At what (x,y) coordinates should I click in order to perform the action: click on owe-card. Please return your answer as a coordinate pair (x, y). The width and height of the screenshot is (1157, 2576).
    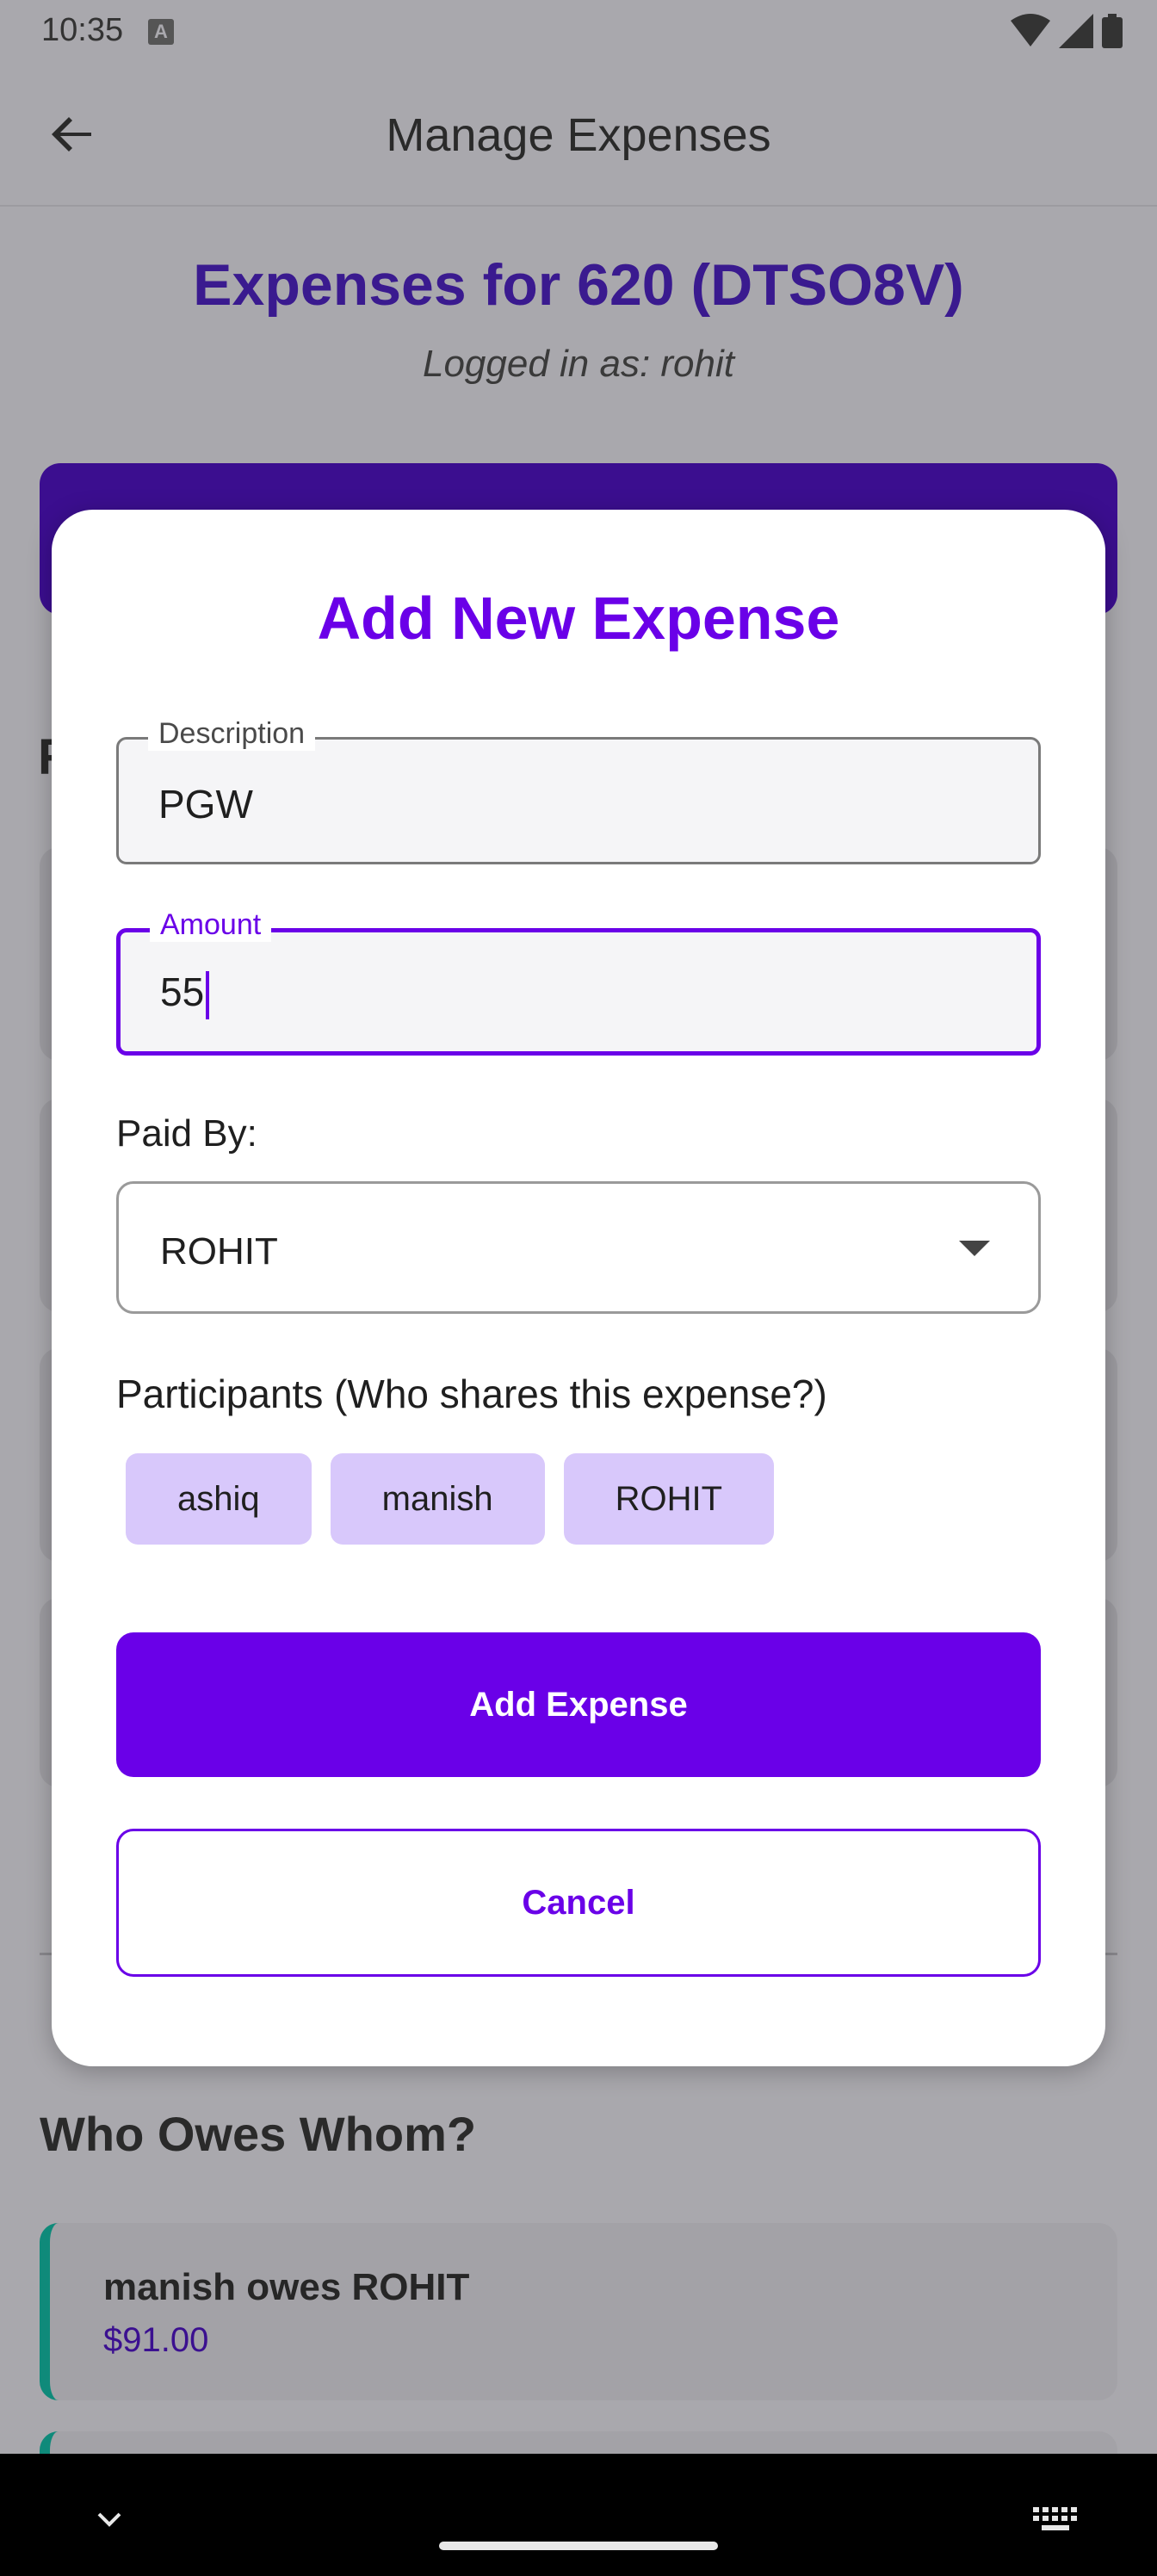
    Looking at the image, I should click on (579, 2312).